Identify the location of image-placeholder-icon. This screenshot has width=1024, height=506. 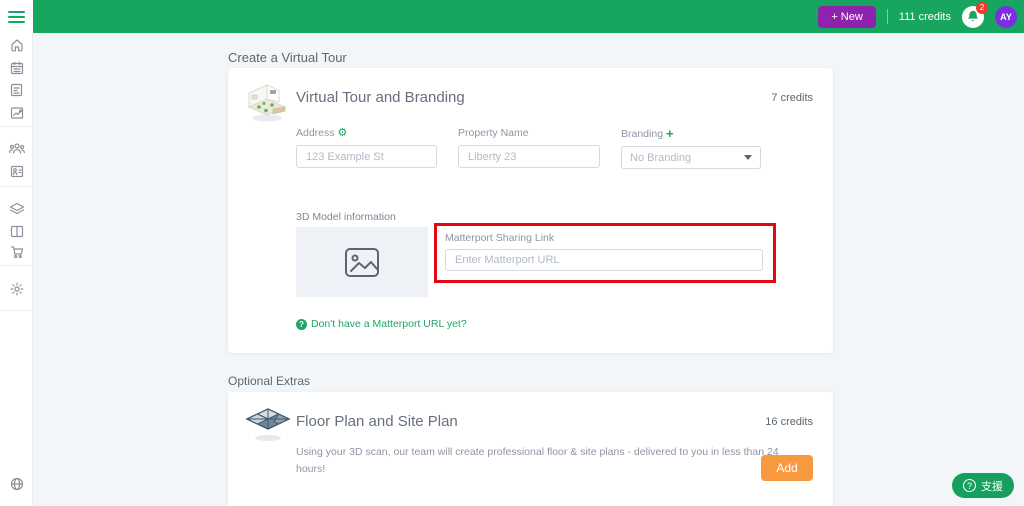
(362, 262).